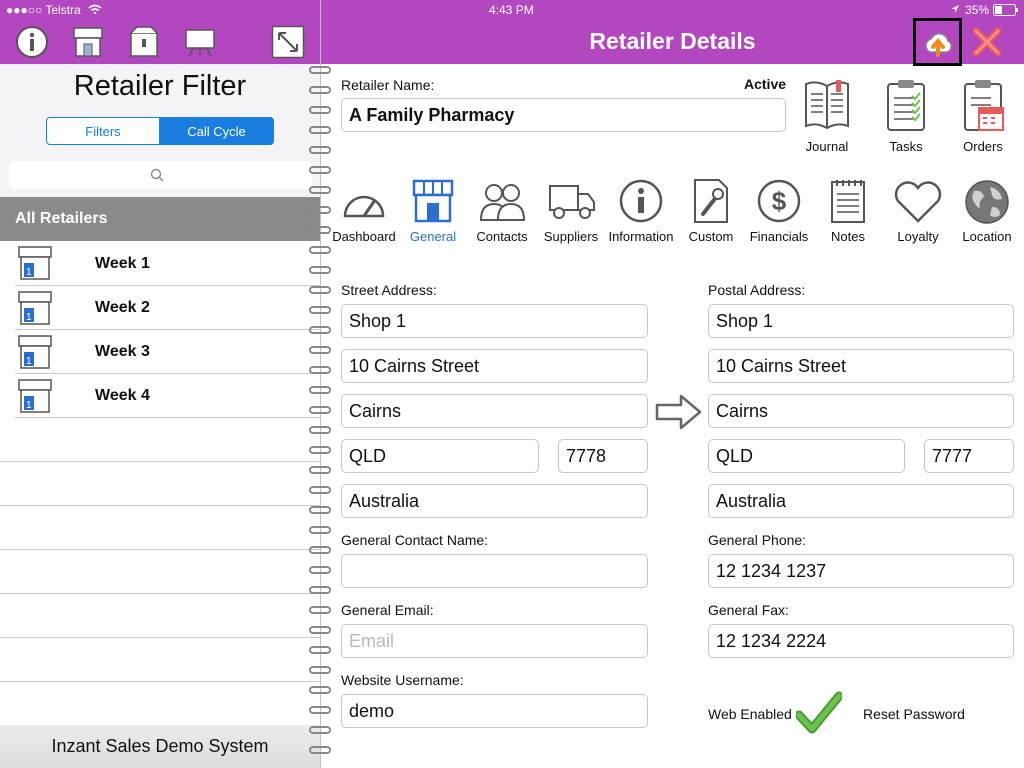 This screenshot has width=1024, height=768. I want to click on nav-contacts: Contacts, so click(502, 212).